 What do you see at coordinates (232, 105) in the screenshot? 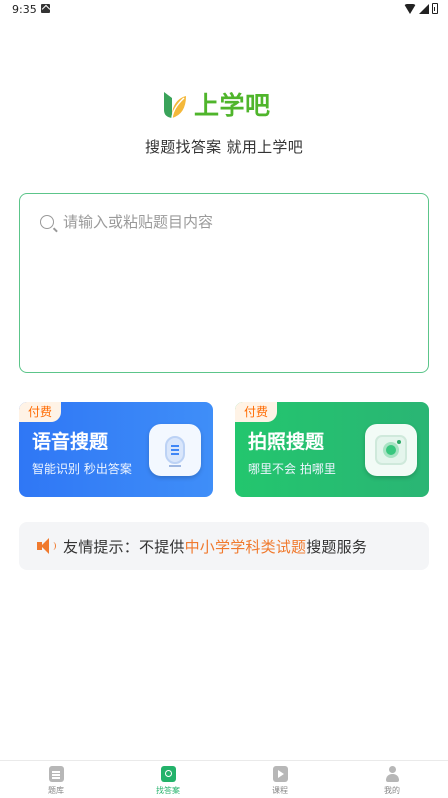
I see `brand-name: 上学吧` at bounding box center [232, 105].